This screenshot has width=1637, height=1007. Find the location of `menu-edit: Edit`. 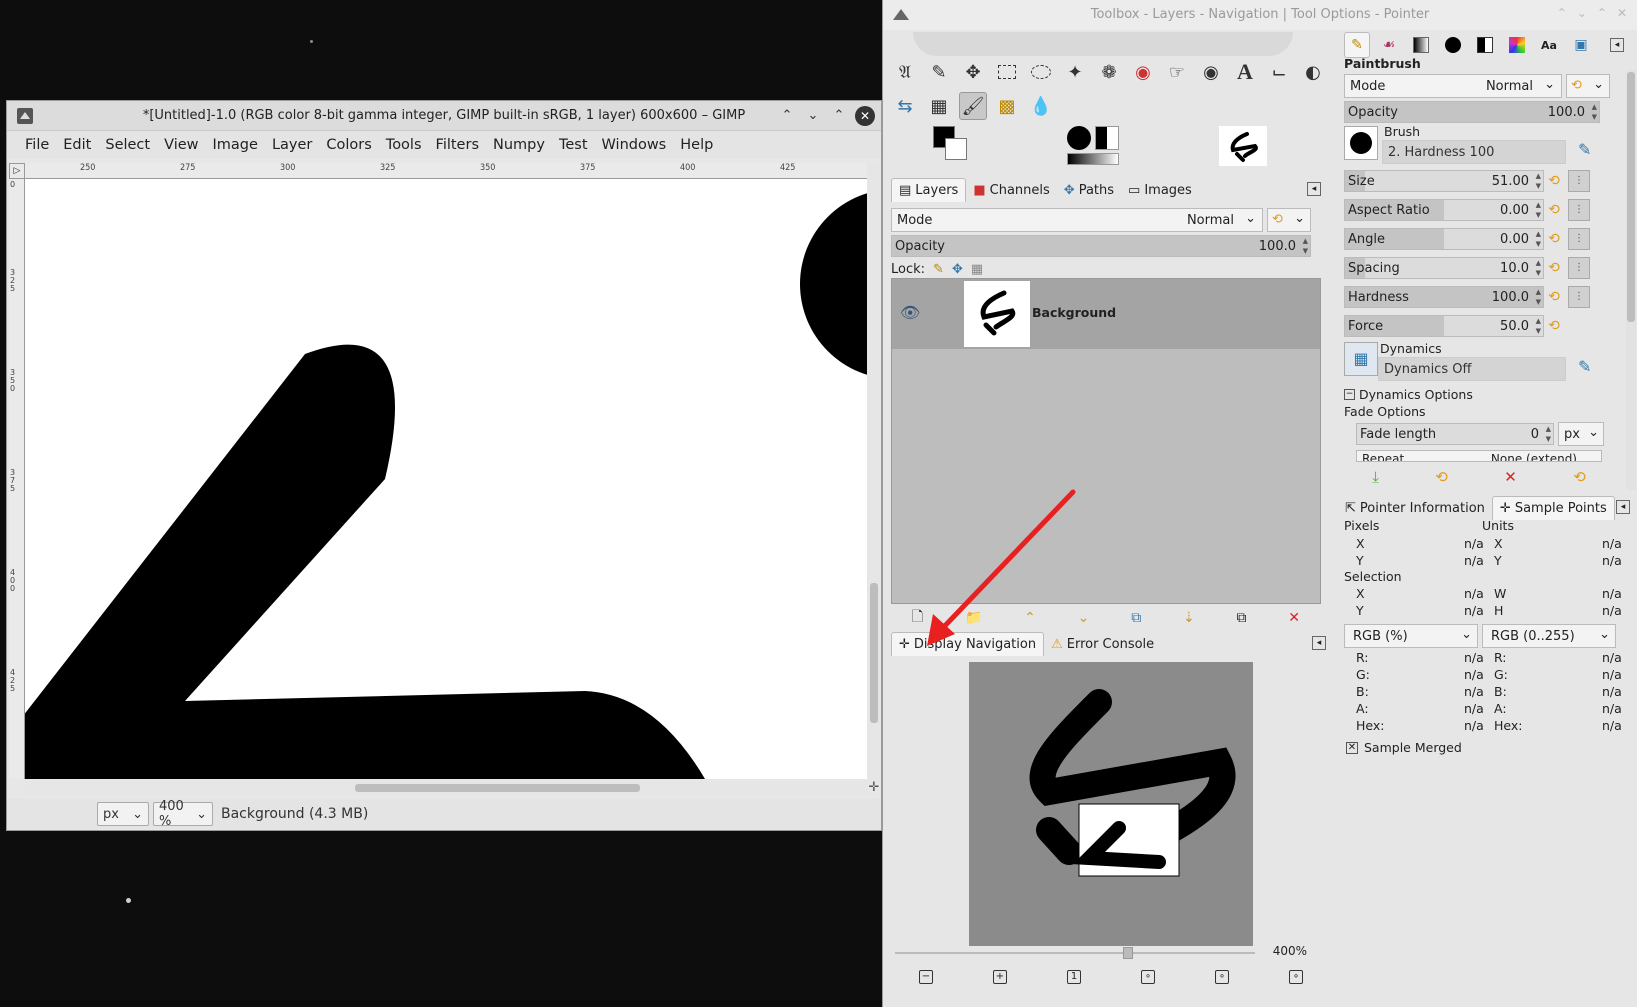

menu-edit: Edit is located at coordinates (77, 145).